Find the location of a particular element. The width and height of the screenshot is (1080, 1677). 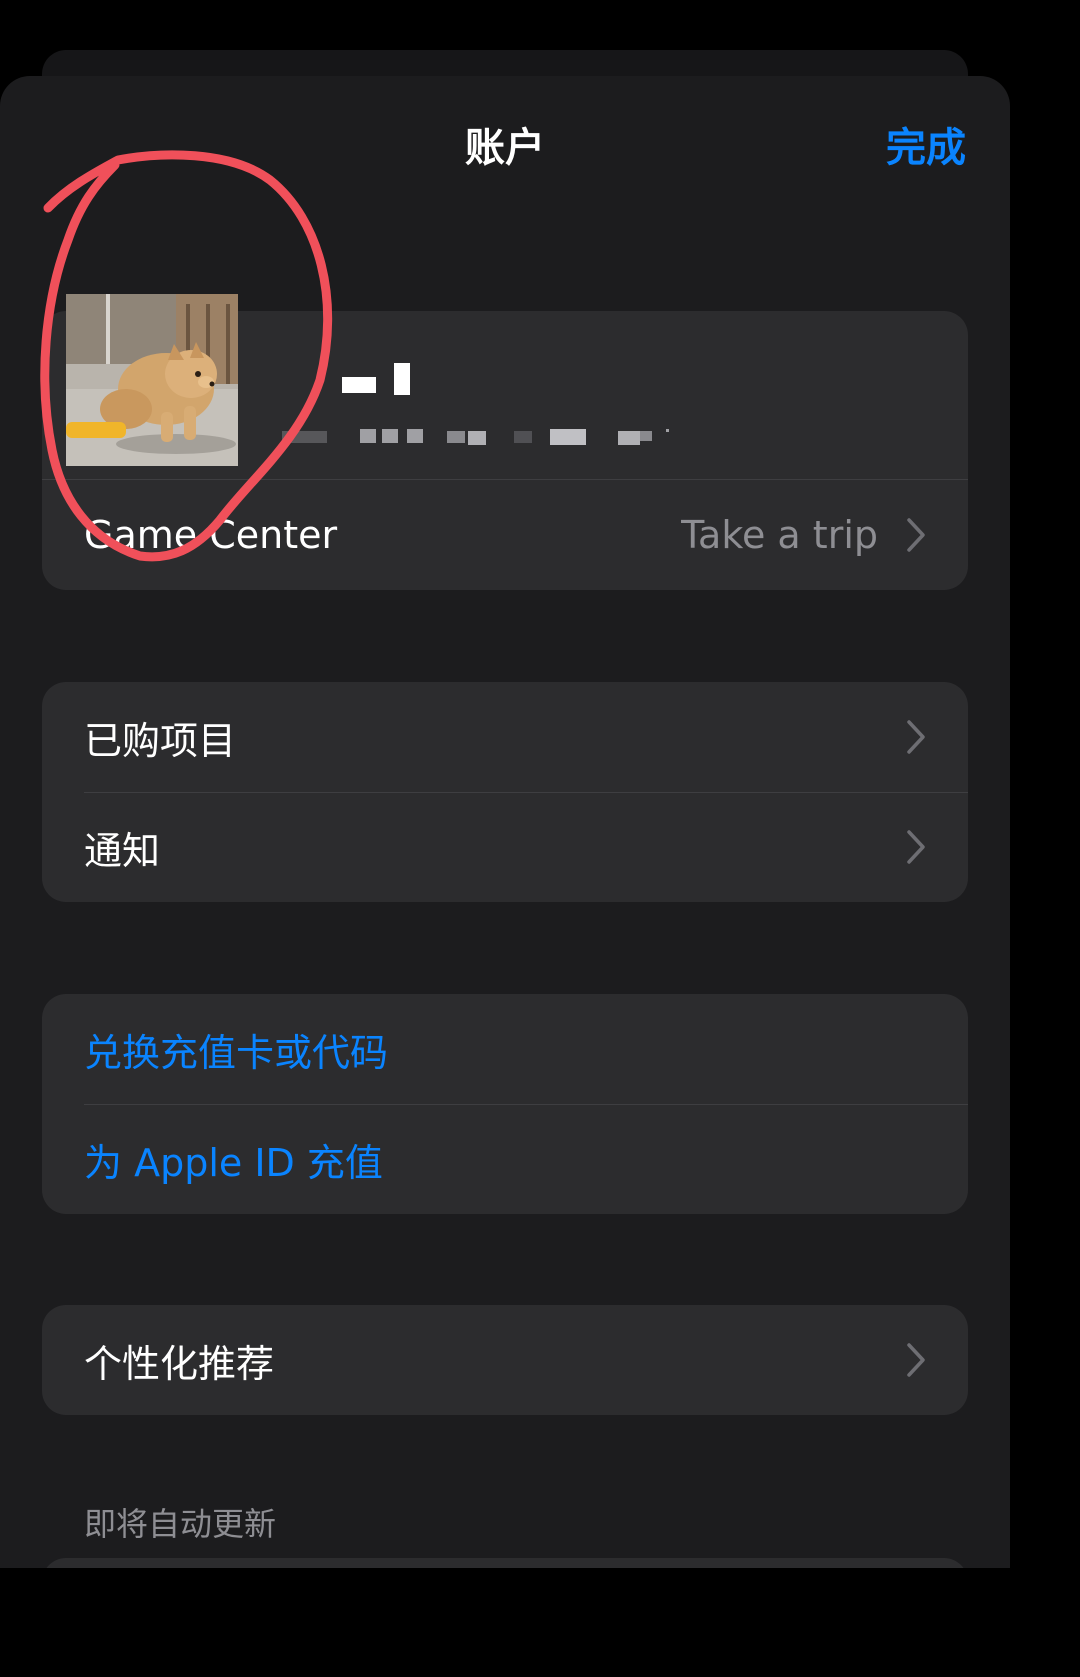

personalized-recommendations-row: 个性化推荐 is located at coordinates (505, 1360).